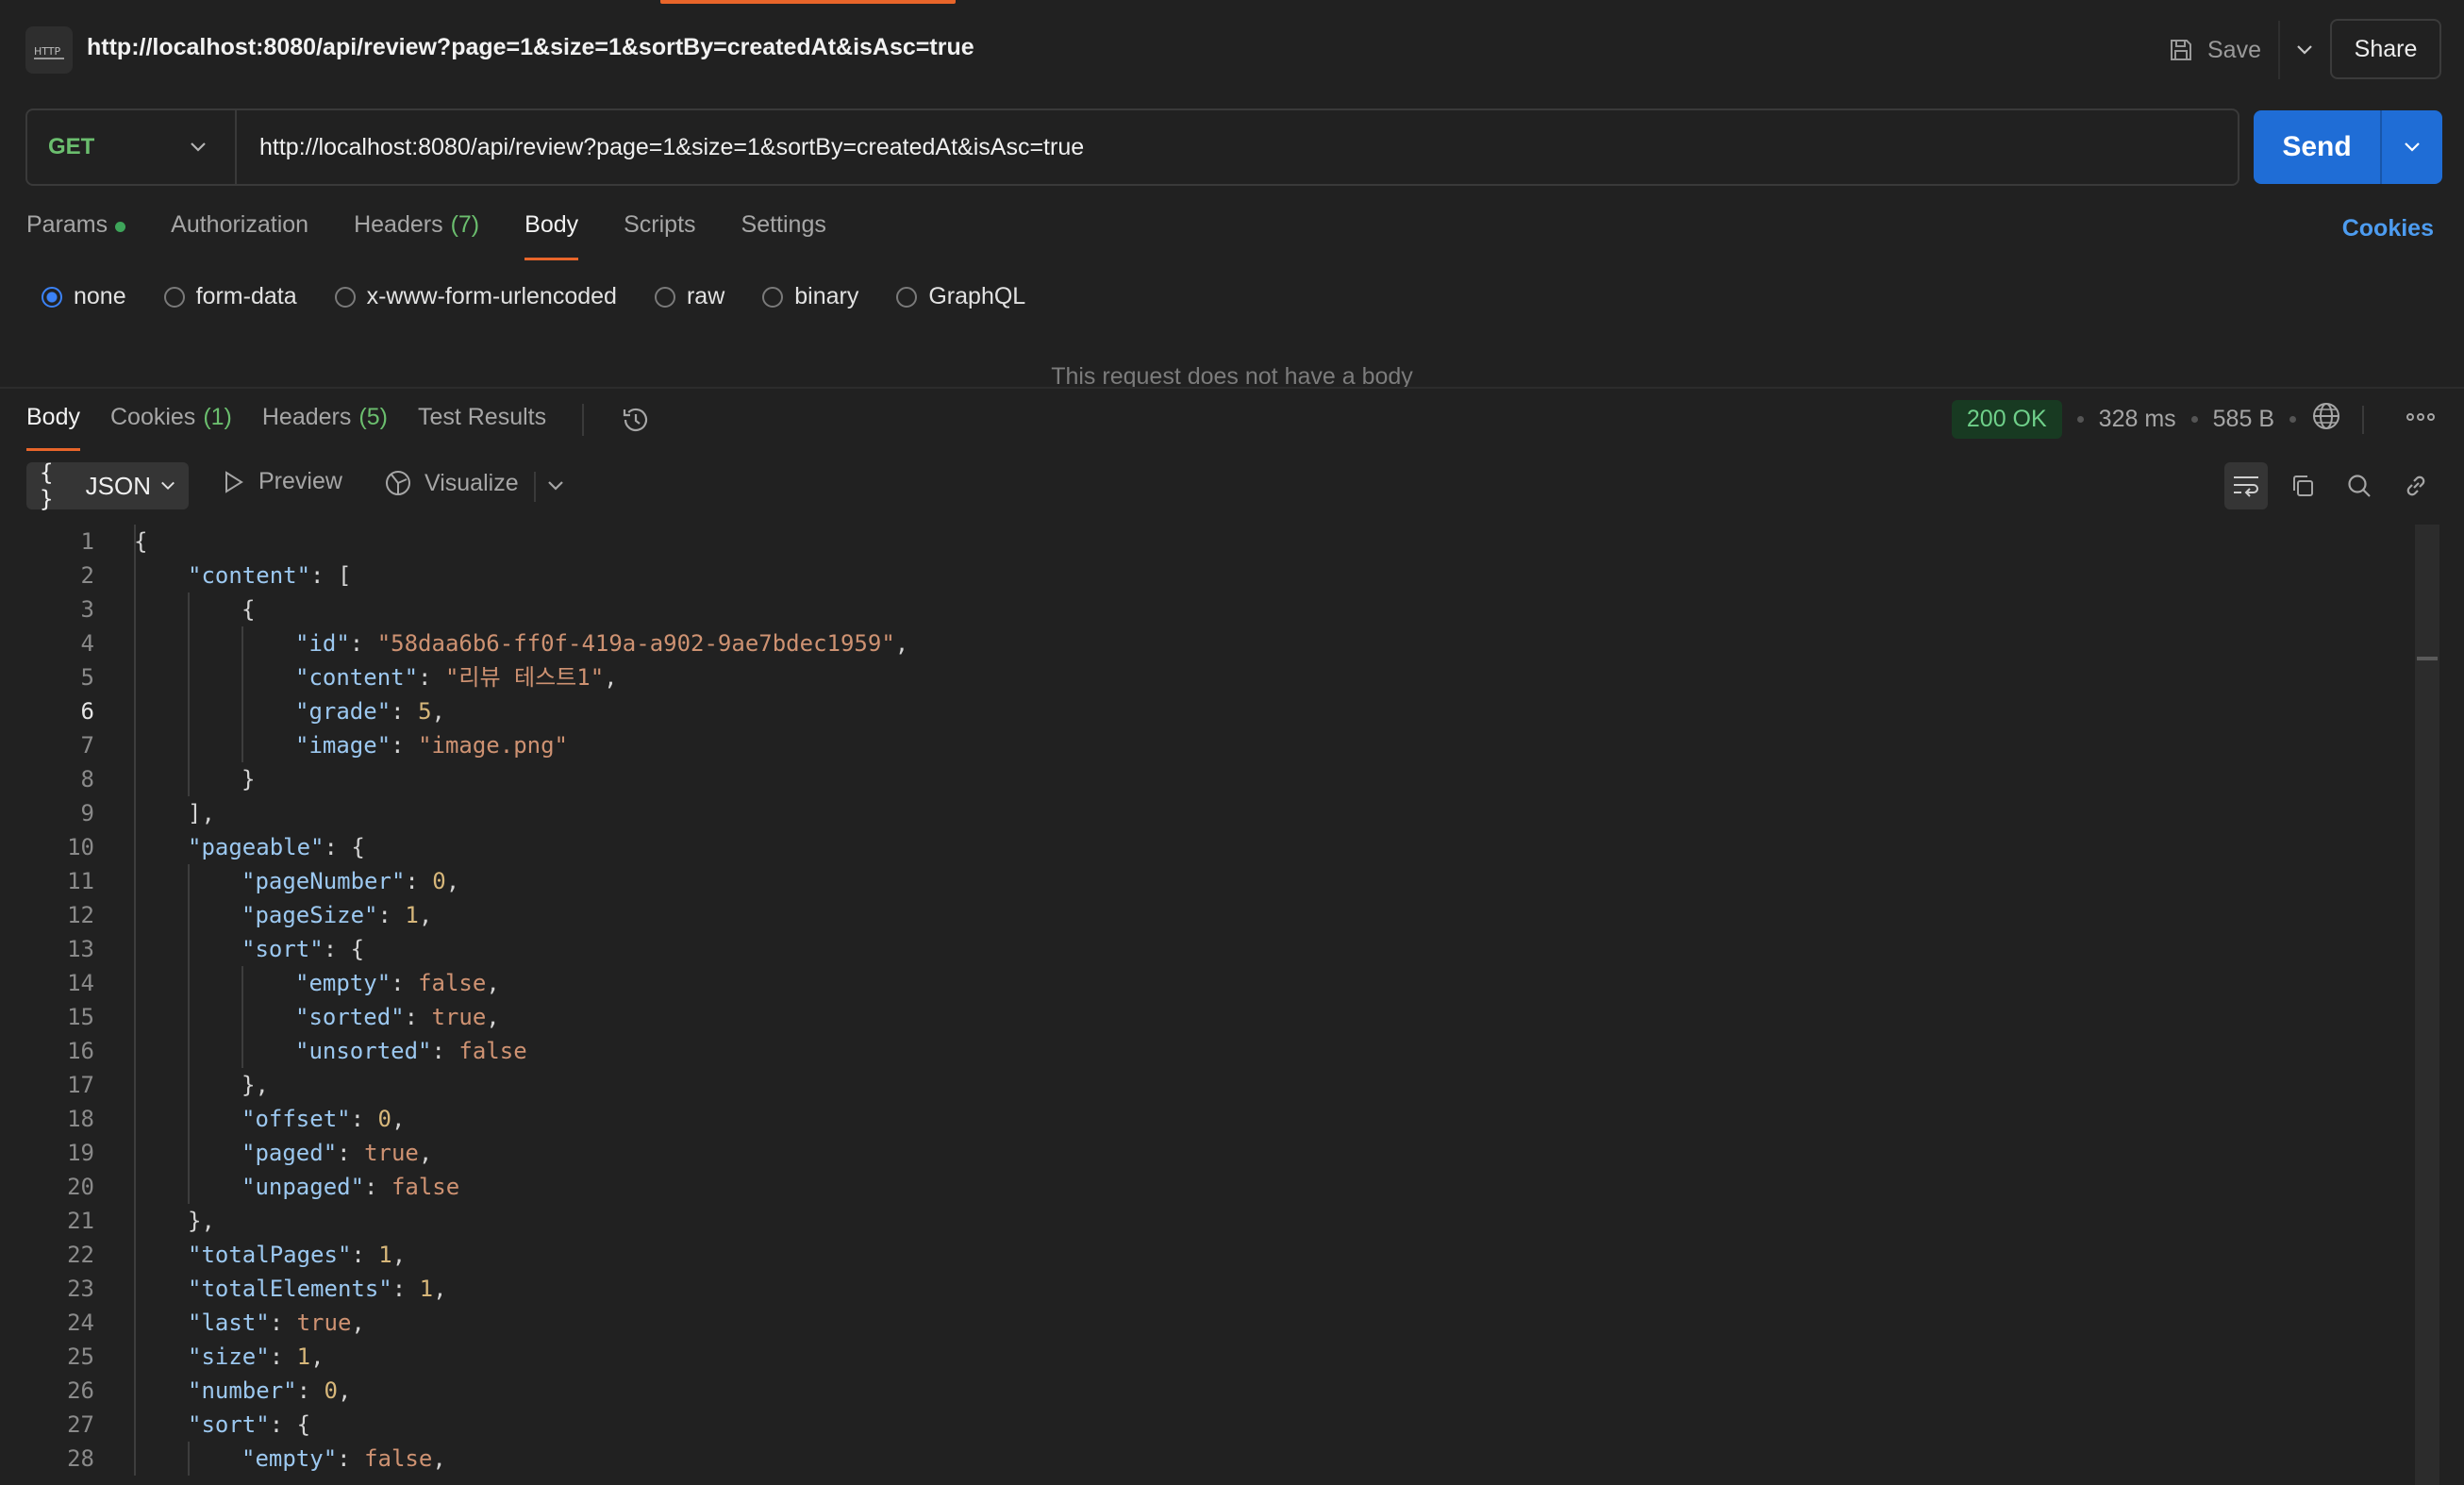 Image resolution: width=2464 pixels, height=1485 pixels. I want to click on code-text: "content": [, so click(269, 575).